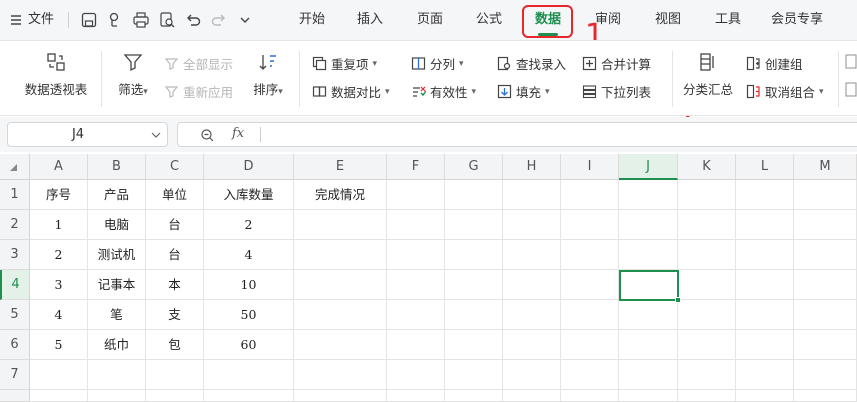  What do you see at coordinates (117, 195) in the screenshot?
I see `cell-b1: 产品` at bounding box center [117, 195].